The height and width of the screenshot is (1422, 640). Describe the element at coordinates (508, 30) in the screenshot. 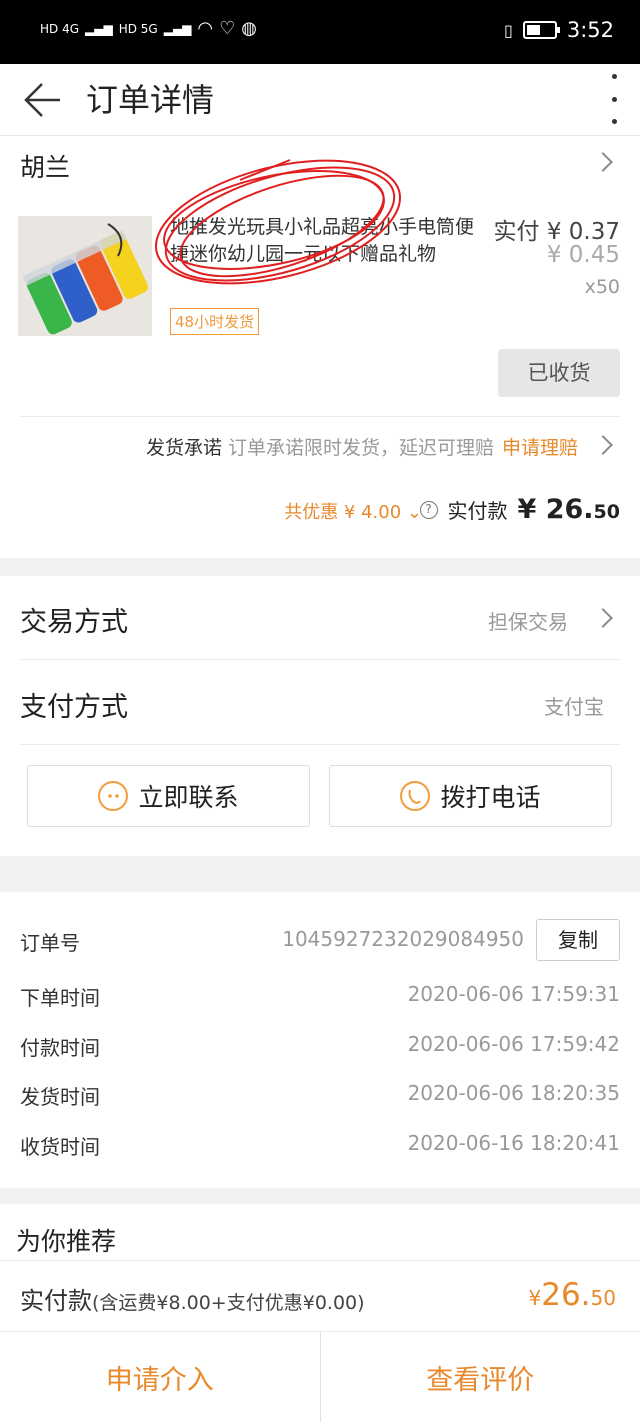

I see `vibrate-icon: ▯` at that location.